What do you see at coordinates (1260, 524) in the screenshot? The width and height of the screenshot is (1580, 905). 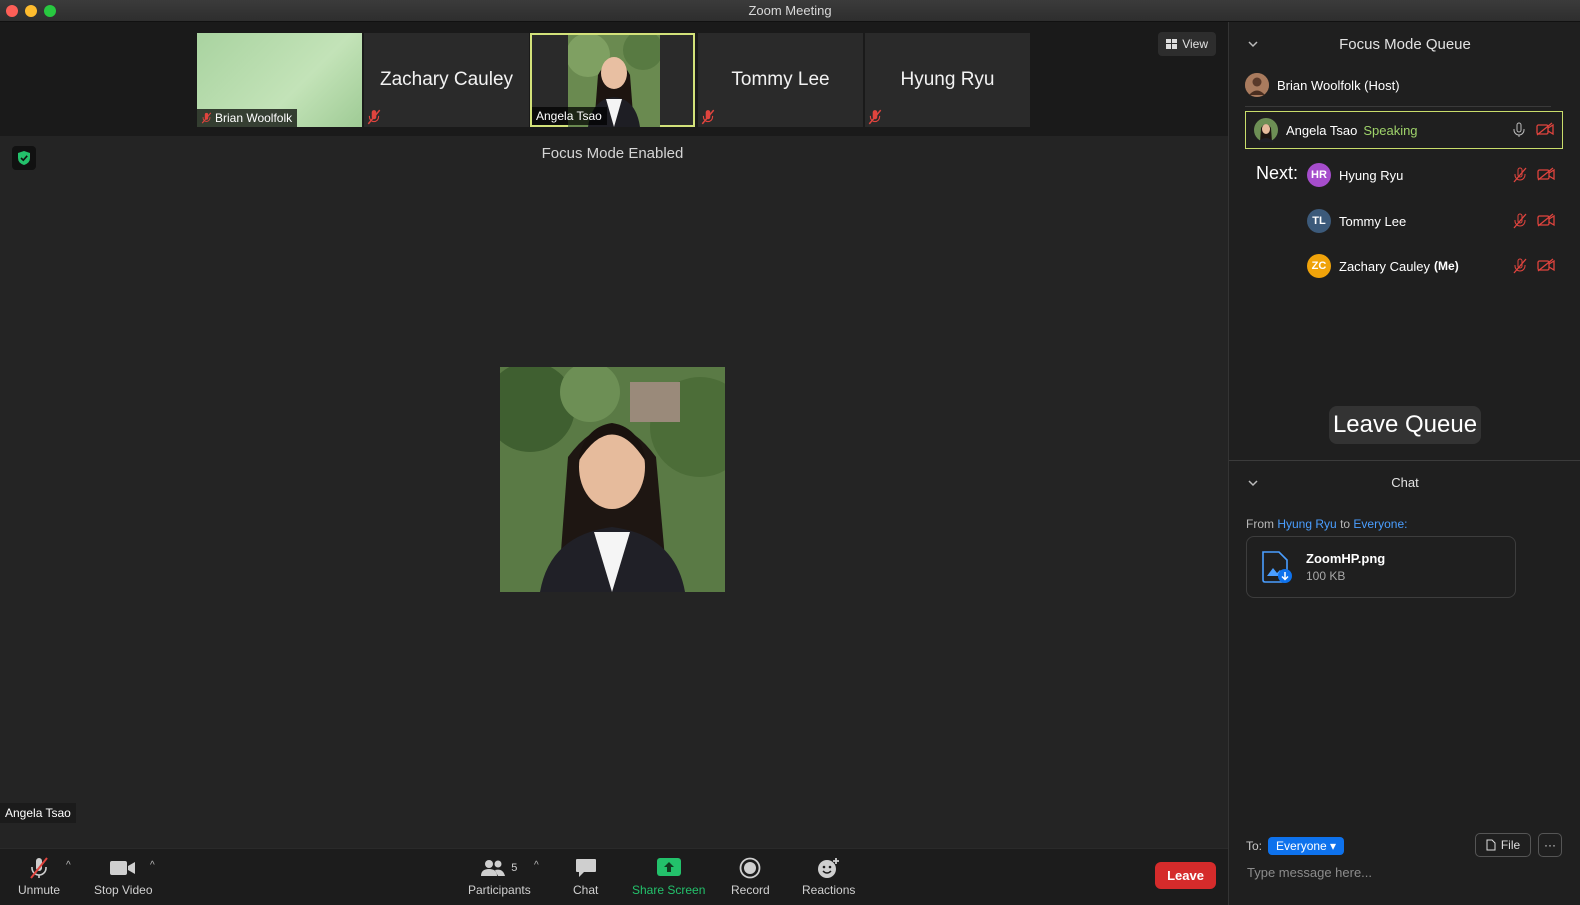 I see `from-prefix: From` at bounding box center [1260, 524].